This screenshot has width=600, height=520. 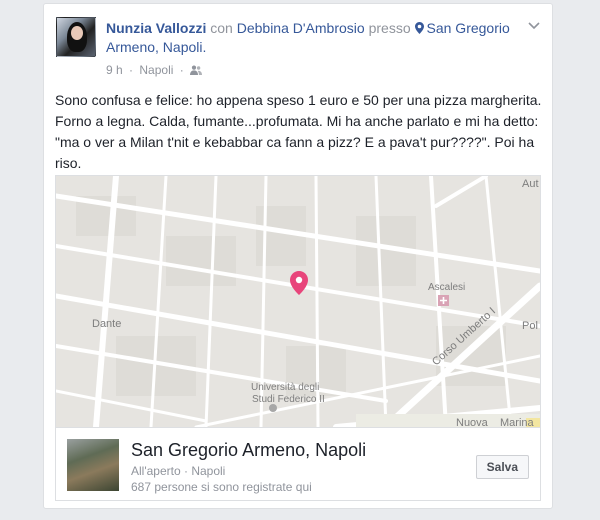 I want to click on university-icon, so click(x=273, y=408).